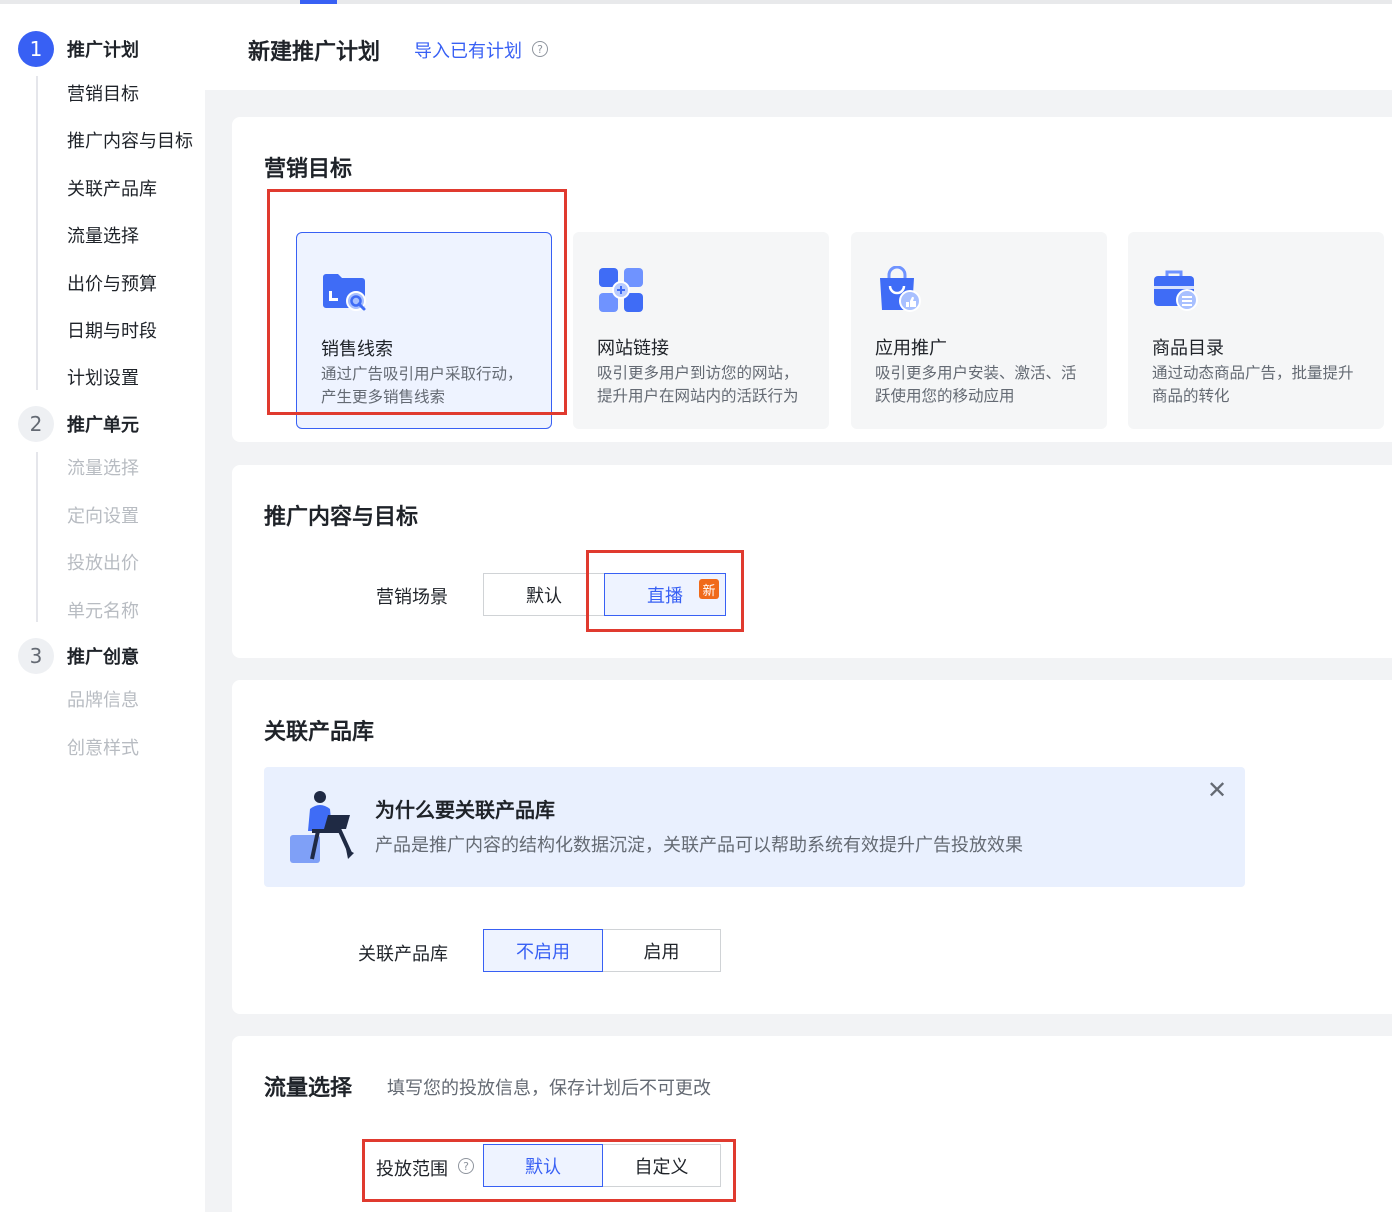  I want to click on shopping-bag-thumb-icon, so click(900, 289).